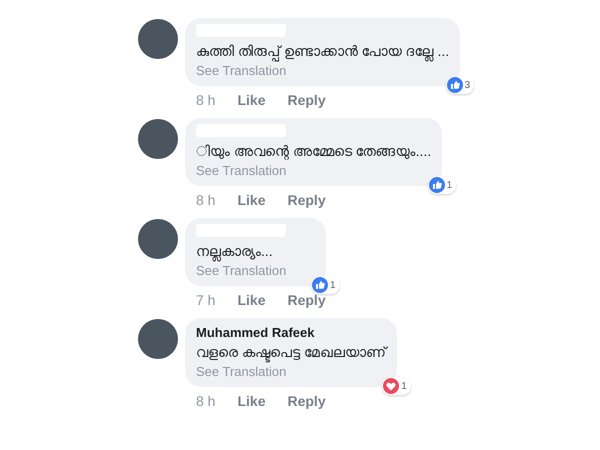  What do you see at coordinates (467, 85) in the screenshot?
I see `reaction-count: 3` at bounding box center [467, 85].